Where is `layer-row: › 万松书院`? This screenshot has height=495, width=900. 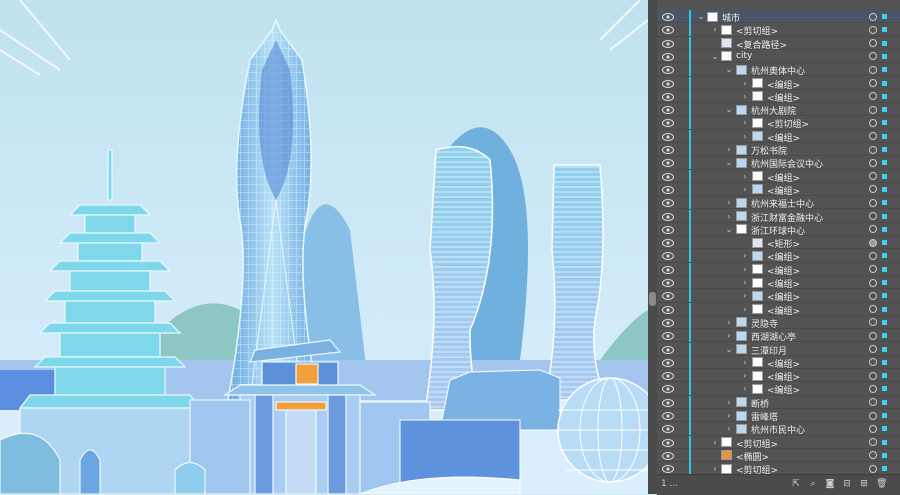
layer-row: › 万松书院 is located at coordinates (778, 150).